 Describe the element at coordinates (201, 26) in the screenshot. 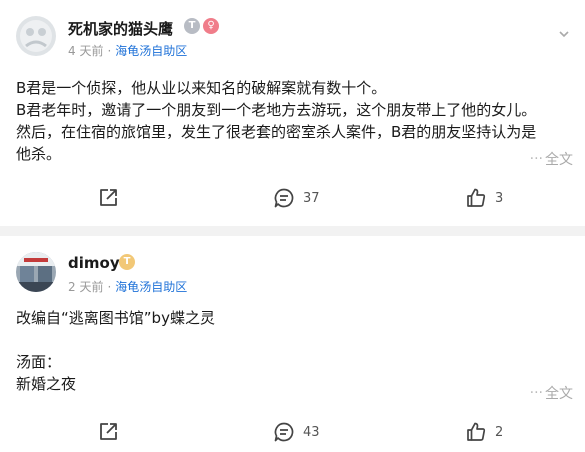

I see `user-badges: T ♀` at that location.